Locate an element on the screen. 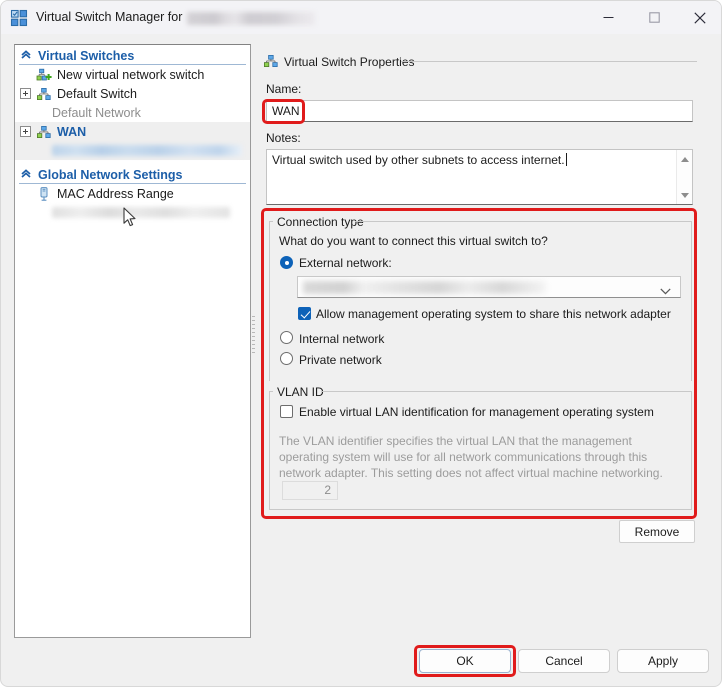 The image size is (722, 687). apply-button: Apply is located at coordinates (663, 661).